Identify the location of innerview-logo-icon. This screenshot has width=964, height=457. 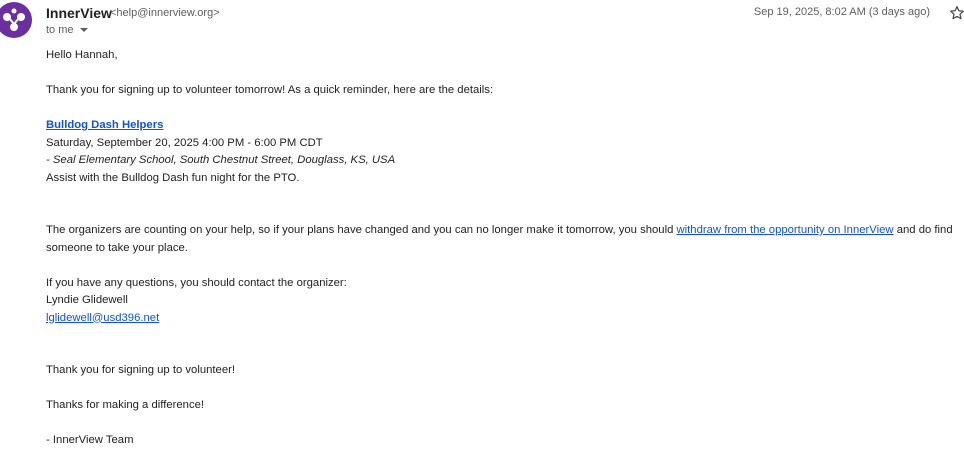
(14, 19).